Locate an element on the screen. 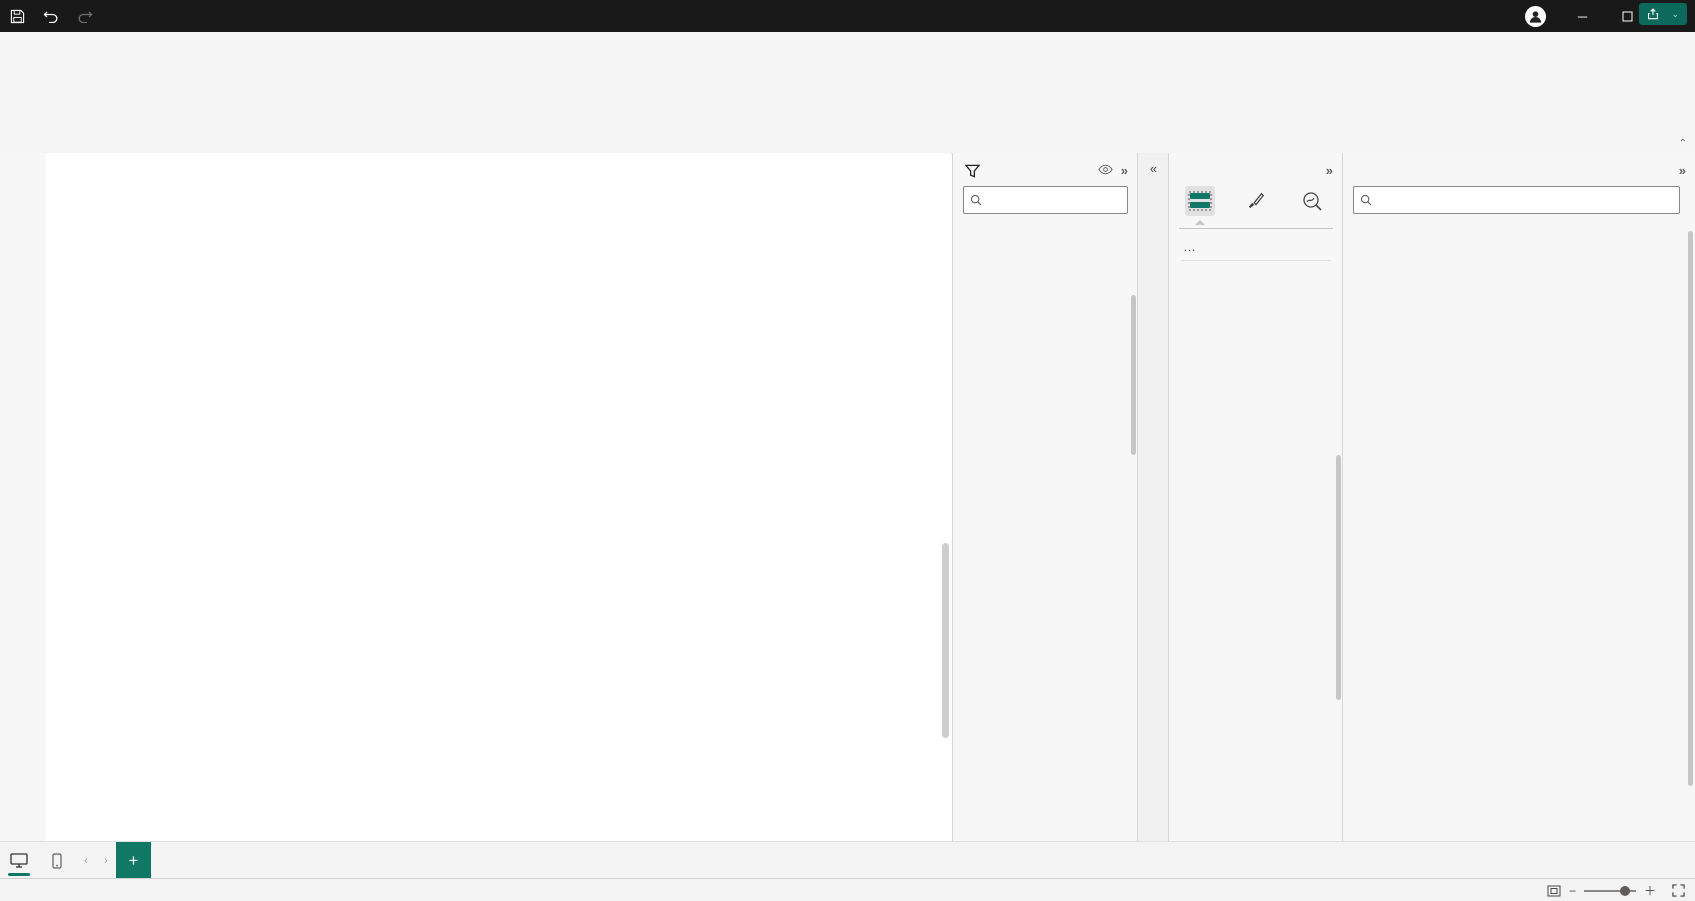  share-icon is located at coordinates (1653, 14).